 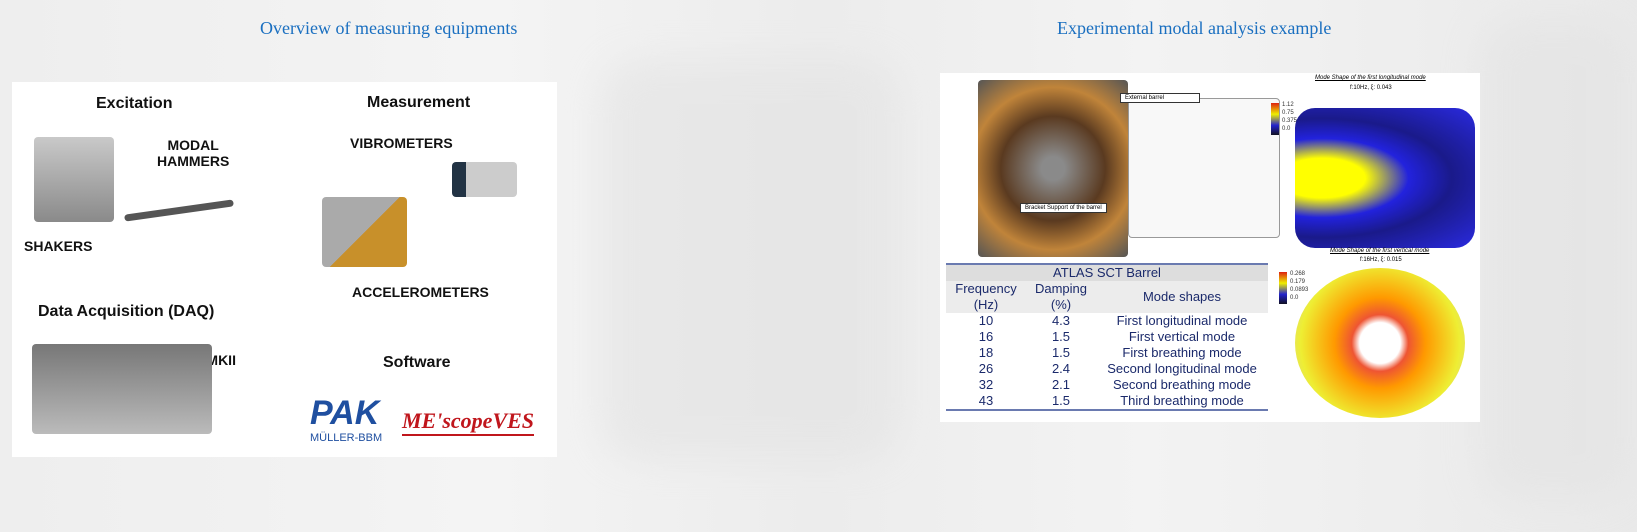 What do you see at coordinates (1107, 353) in the screenshot?
I see `table-row: 18 1.5 First breathing mode` at bounding box center [1107, 353].